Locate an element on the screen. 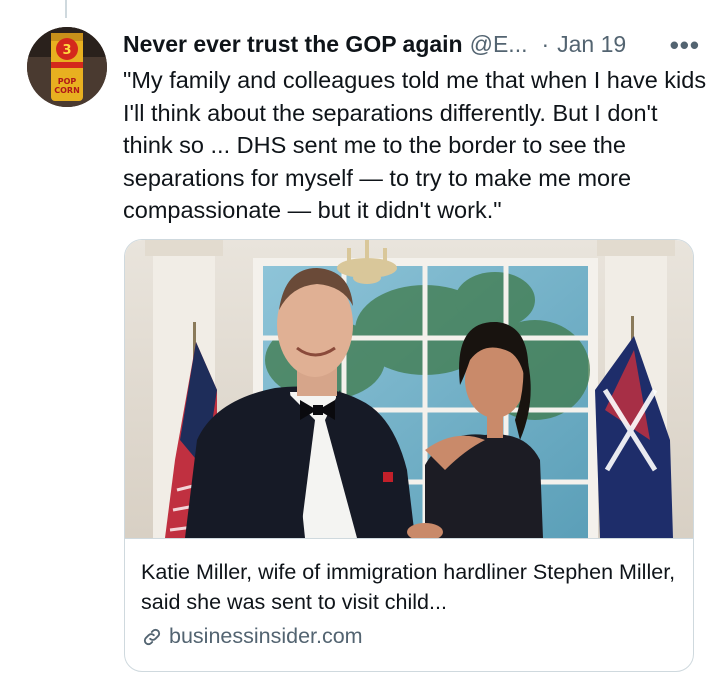 The width and height of the screenshot is (720, 674). avatar: 3 POP CORN is located at coordinates (67, 67).